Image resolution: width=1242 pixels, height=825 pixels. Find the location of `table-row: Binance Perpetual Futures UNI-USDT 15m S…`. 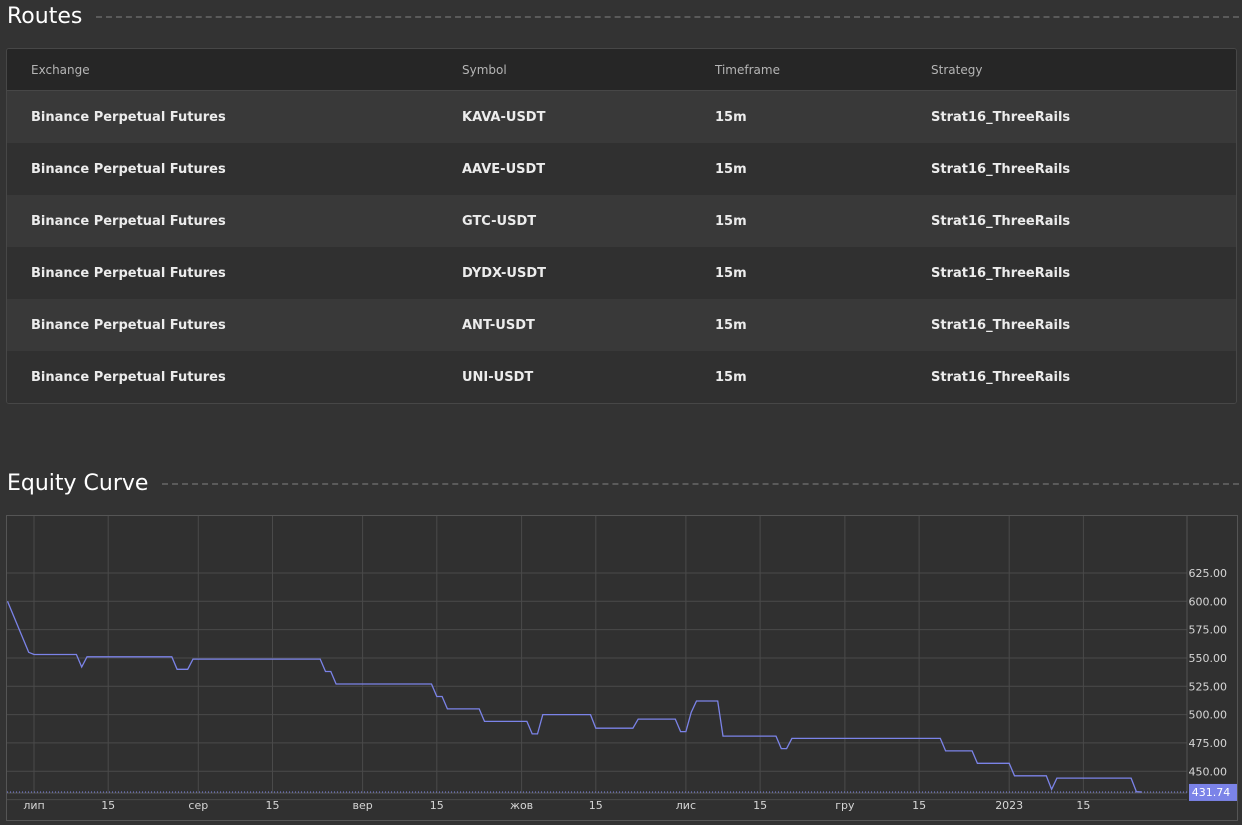

table-row: Binance Perpetual Futures UNI-USDT 15m S… is located at coordinates (621, 377).